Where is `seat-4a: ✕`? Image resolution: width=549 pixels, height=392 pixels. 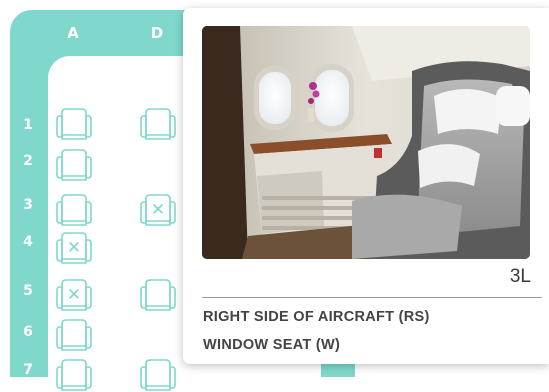 seat-4a: ✕ is located at coordinates (74, 248).